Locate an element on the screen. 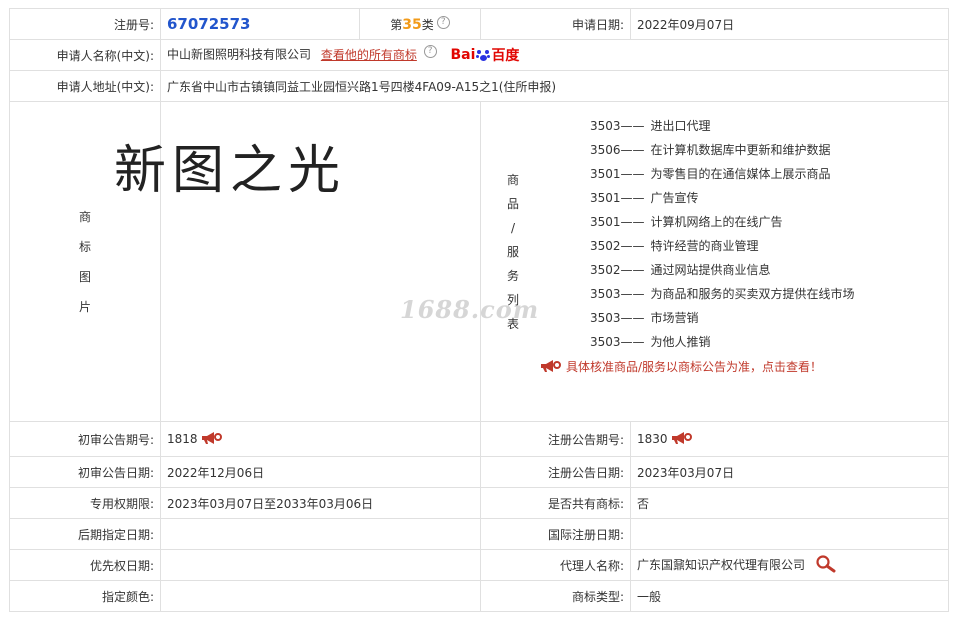  reg-pub-date-label: 注册公告日期: is located at coordinates (555, 472).